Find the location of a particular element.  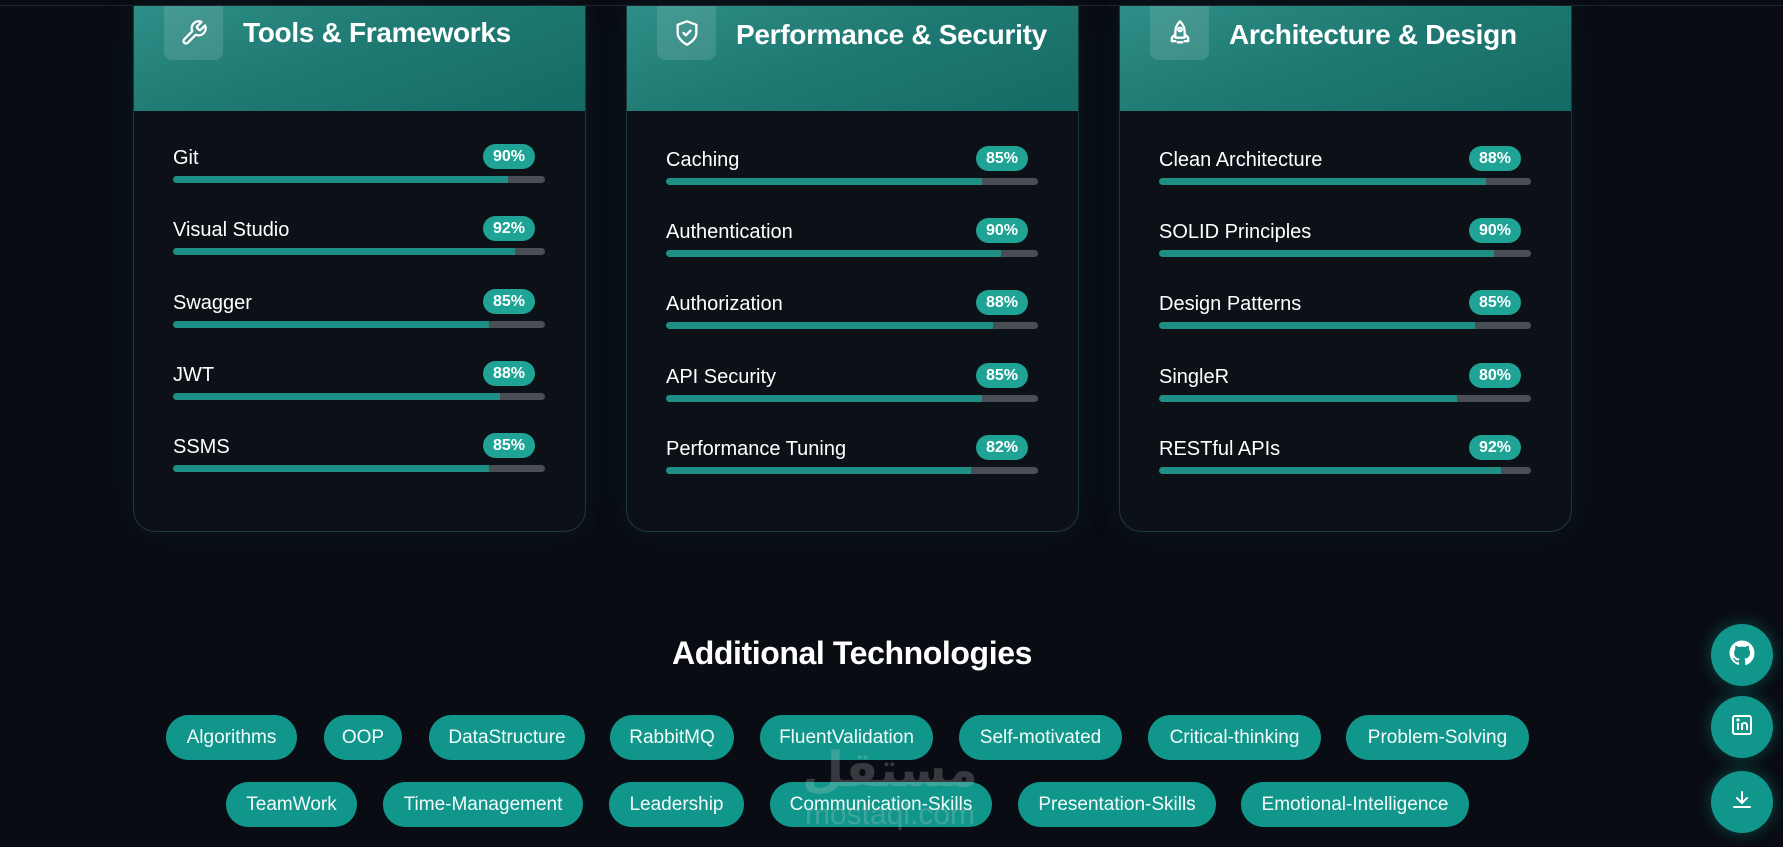

watermark-logo: مستقل is located at coordinates (890, 770).